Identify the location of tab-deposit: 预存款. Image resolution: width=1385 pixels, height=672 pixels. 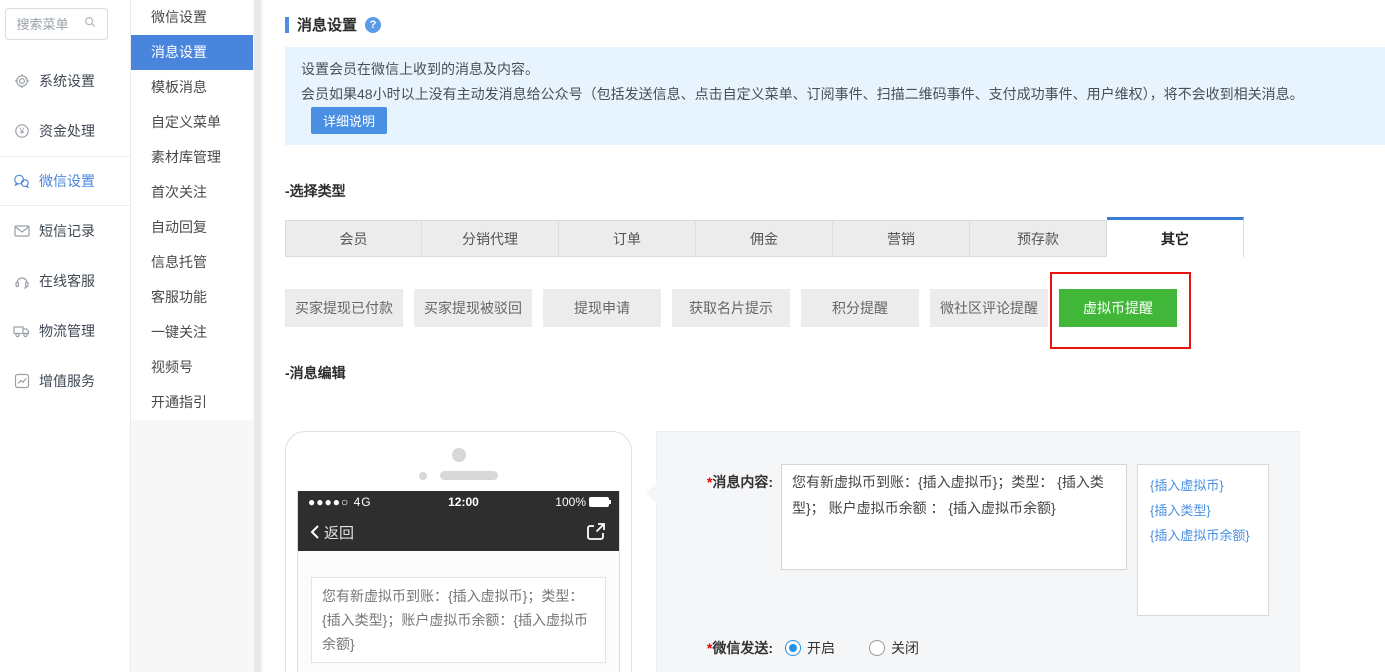
(1038, 238).